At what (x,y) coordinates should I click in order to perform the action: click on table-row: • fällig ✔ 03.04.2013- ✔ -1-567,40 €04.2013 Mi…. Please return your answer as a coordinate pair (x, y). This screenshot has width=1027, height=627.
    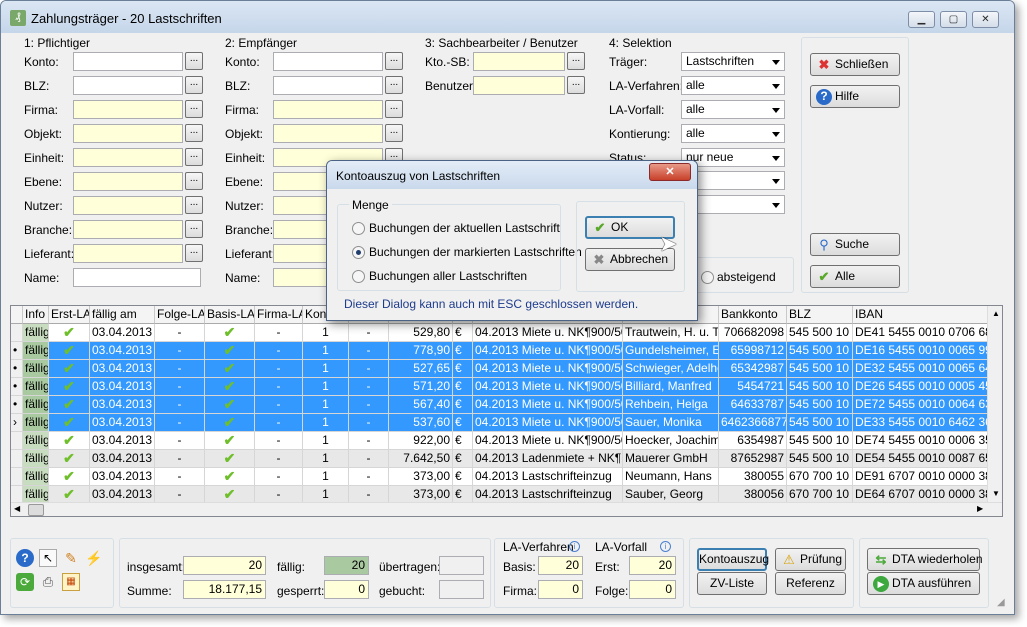
    Looking at the image, I should click on (502, 405).